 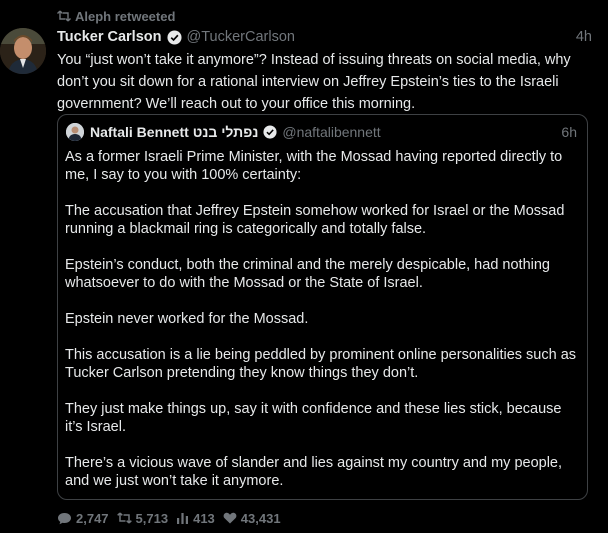 What do you see at coordinates (75, 132) in the screenshot?
I see `quoted-avatar` at bounding box center [75, 132].